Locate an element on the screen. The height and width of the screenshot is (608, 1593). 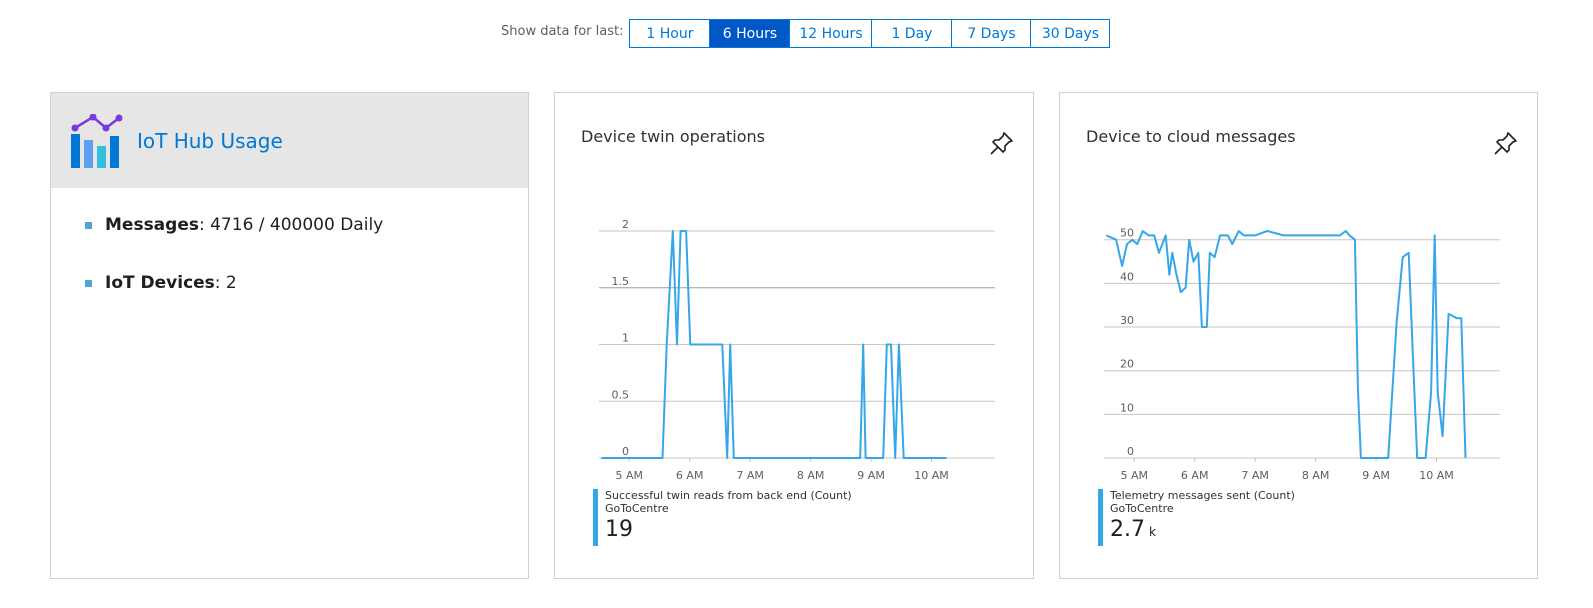
y-tick-label: 1 is located at coordinates (625, 338).